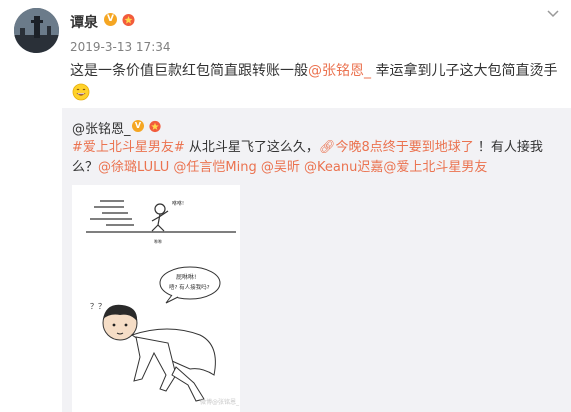  What do you see at coordinates (163, 303) in the screenshot?
I see `cartoon-illustration: 咻咻! 咻咻 屁咻咻! 唔? 有人接我吗? ？？ 微博@张铭恩_` at bounding box center [163, 303].